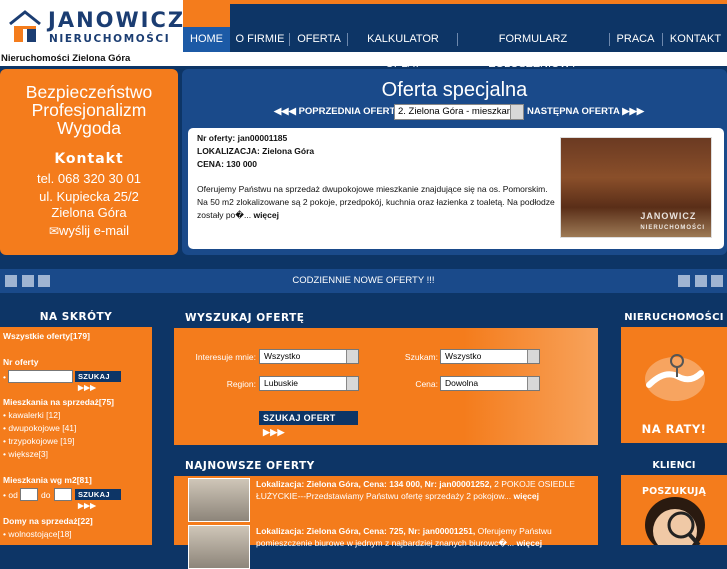 The image size is (727, 569). I want to click on houses-item-1: • wolnostojące[18], so click(37, 534).